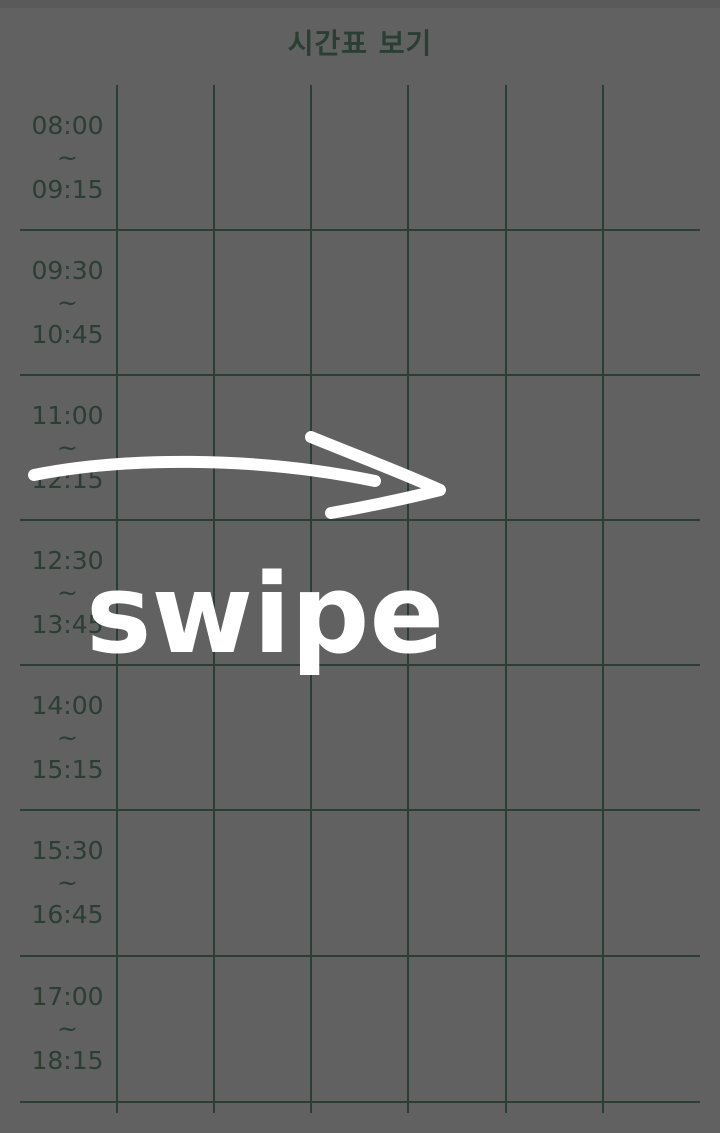 Image resolution: width=720 pixels, height=1133 pixels. I want to click on slot-end: 13:45, so click(67, 624).